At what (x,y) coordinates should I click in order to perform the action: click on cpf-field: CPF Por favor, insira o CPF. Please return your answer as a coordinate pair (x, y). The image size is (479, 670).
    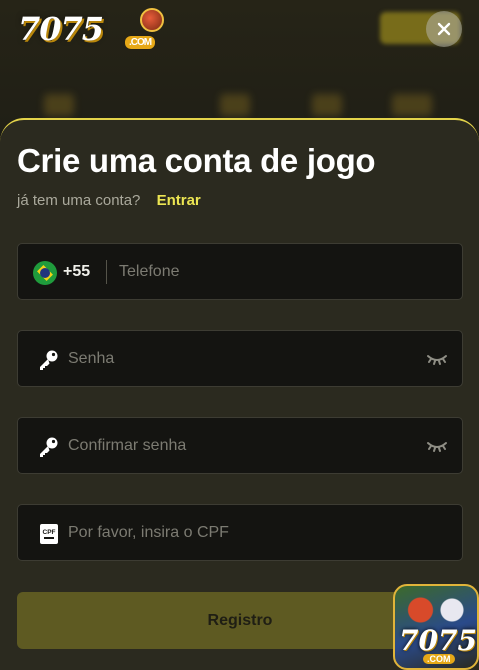
    Looking at the image, I should click on (240, 532).